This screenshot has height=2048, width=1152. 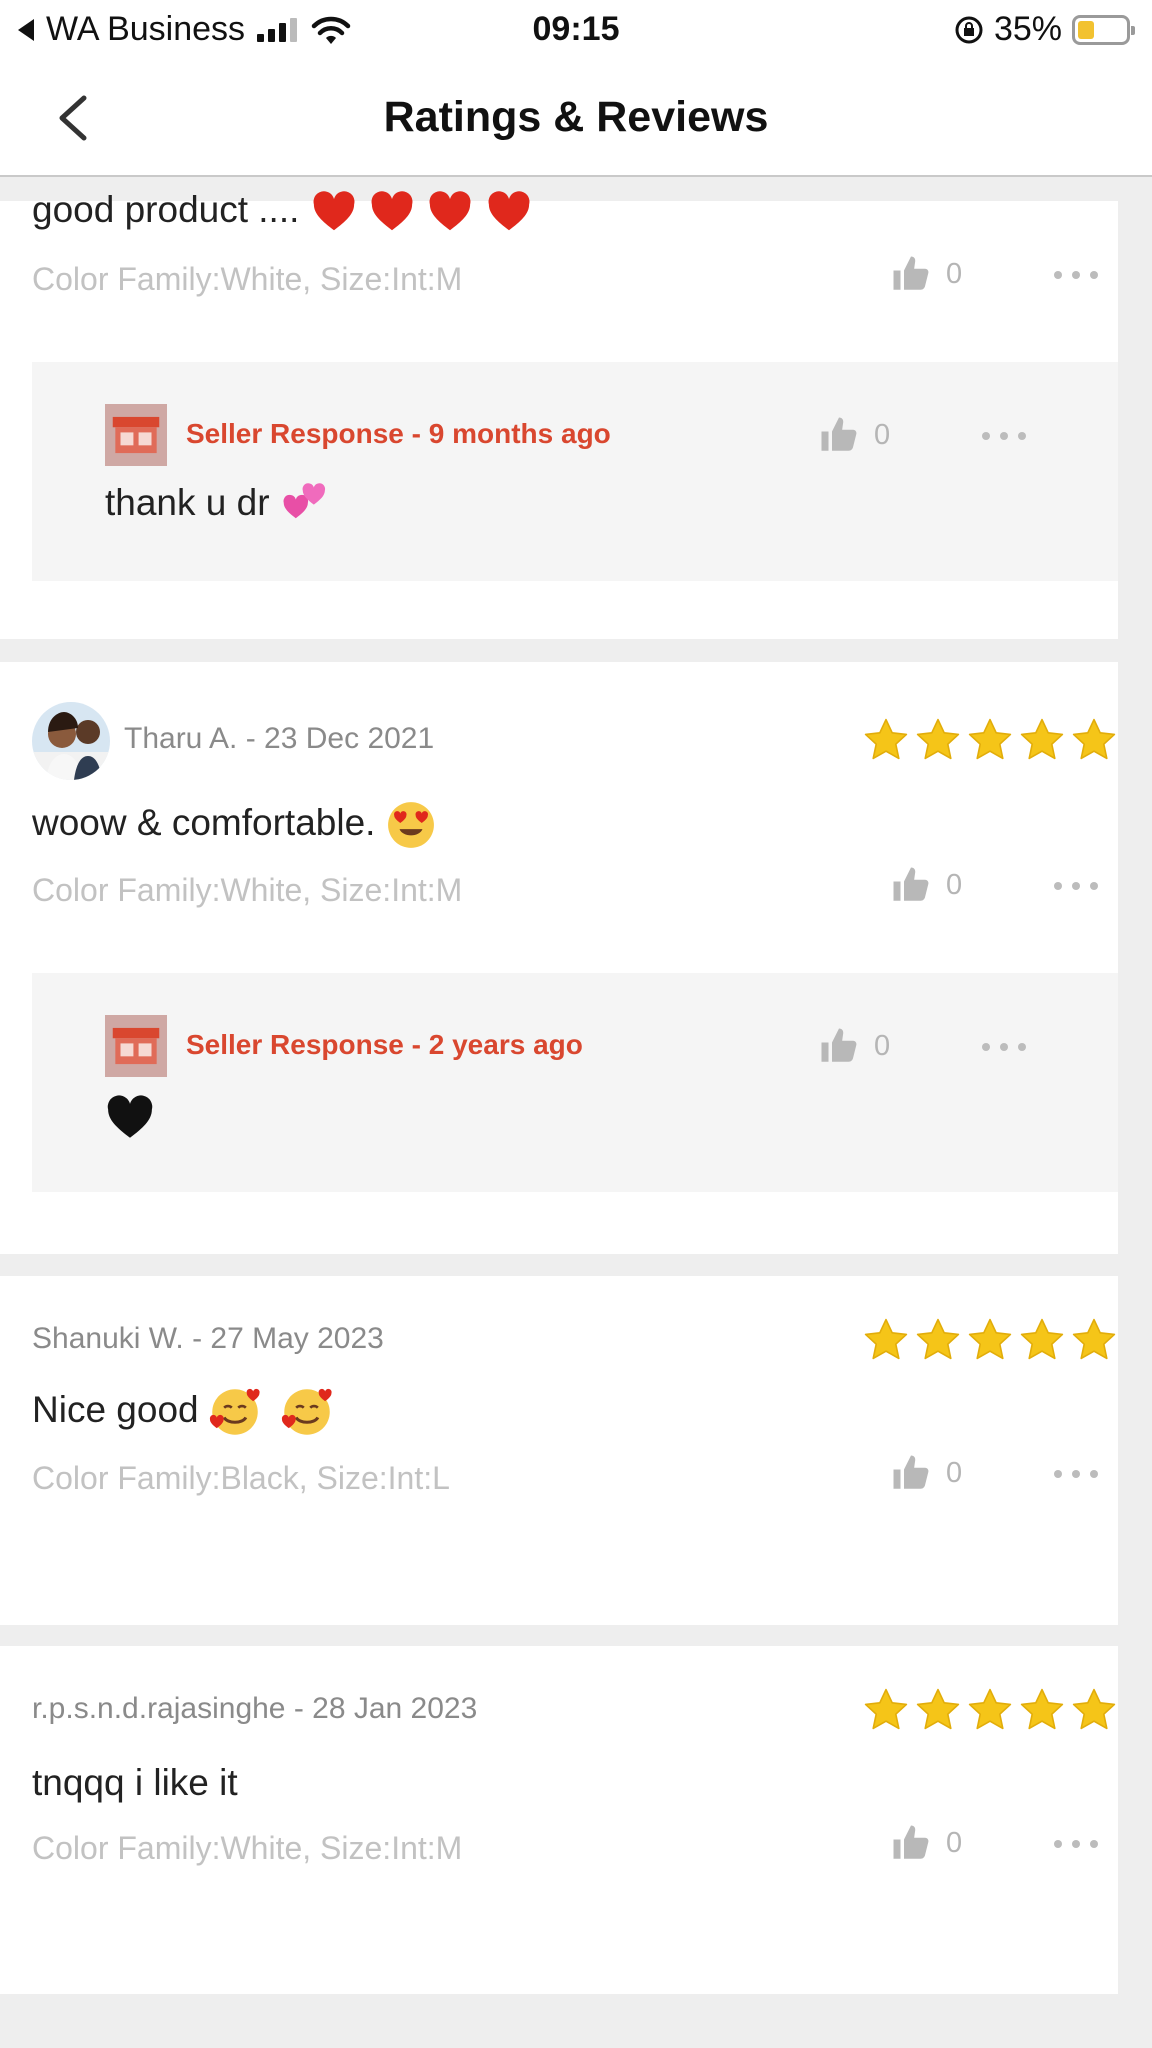 What do you see at coordinates (305, 505) in the screenshot?
I see `two-hearts-emoji-icon` at bounding box center [305, 505].